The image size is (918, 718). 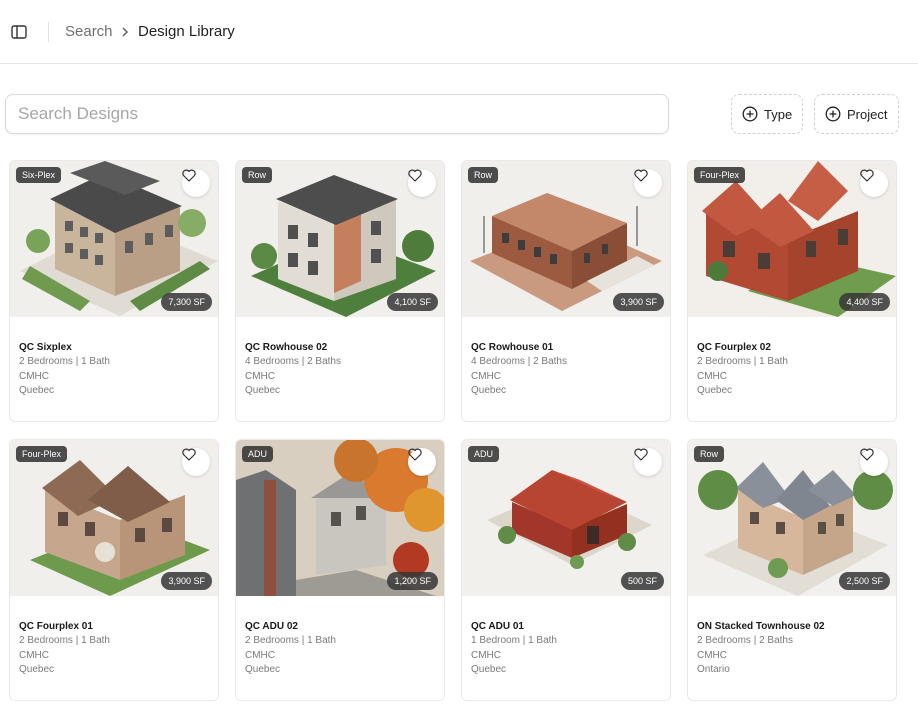 What do you see at coordinates (761, 626) in the screenshot?
I see `design-title: ON Stacked Townhouse 02` at bounding box center [761, 626].